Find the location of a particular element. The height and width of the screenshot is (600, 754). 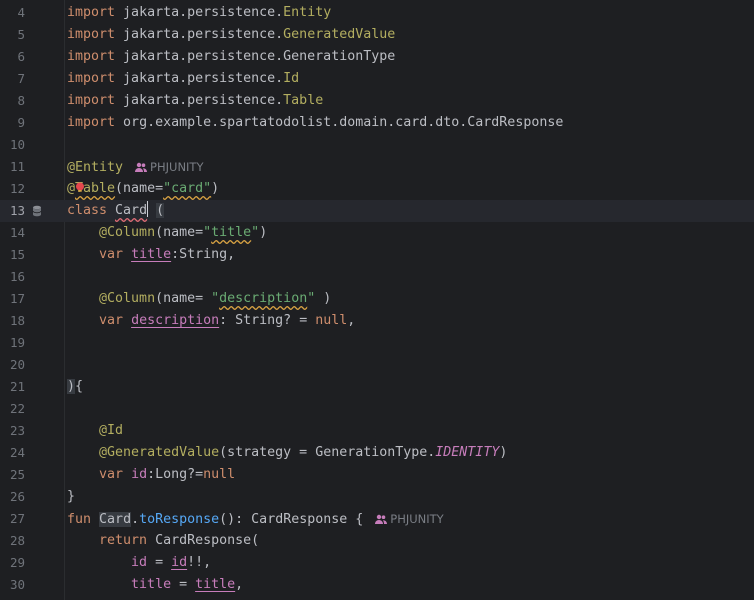

line-number: 29 is located at coordinates (12, 563).